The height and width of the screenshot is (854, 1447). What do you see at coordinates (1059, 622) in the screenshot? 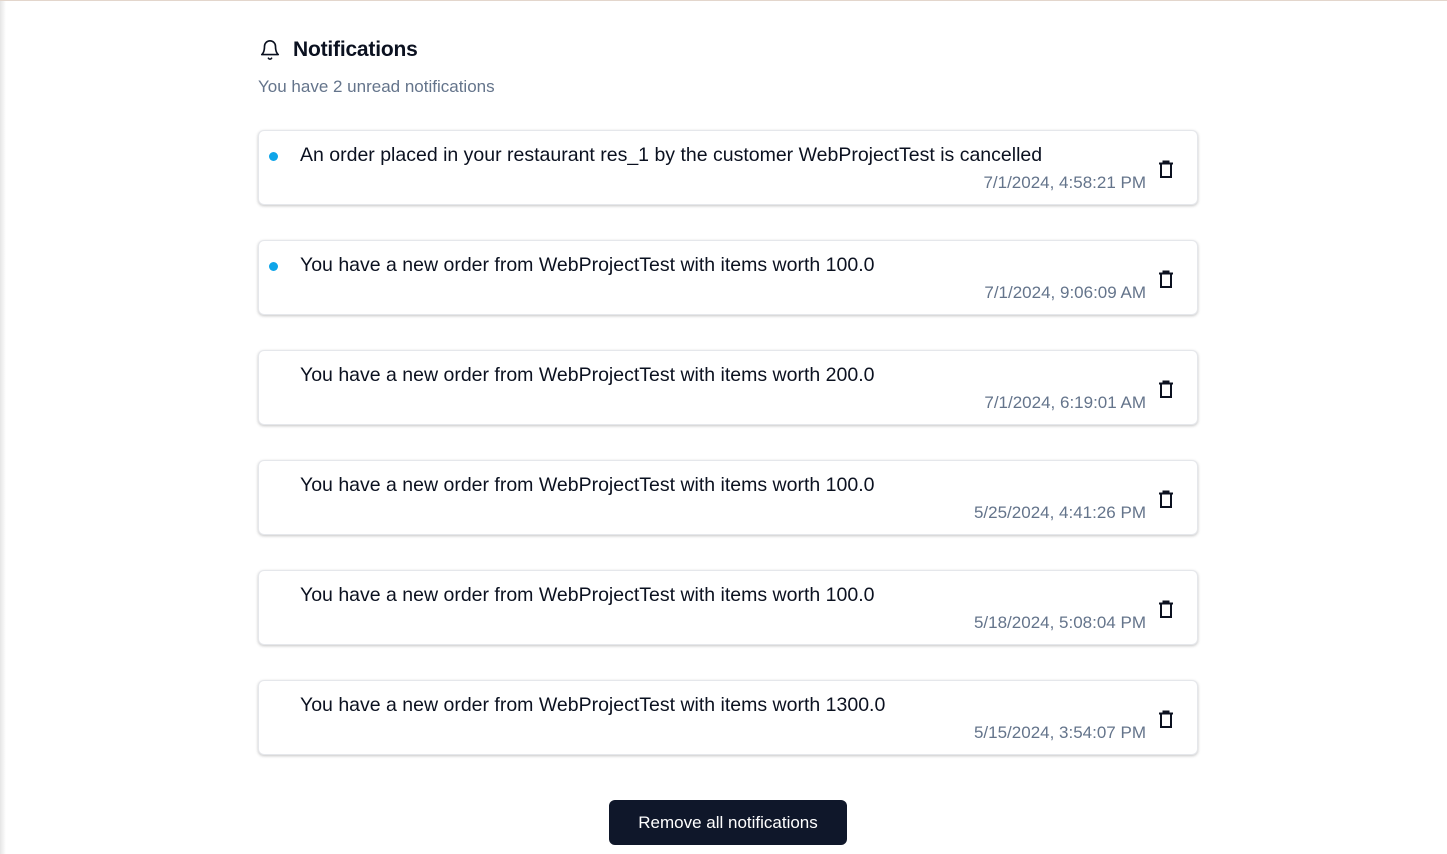
I see `notification-timestamp: 5/18/2024, 5:08:04 PM` at bounding box center [1059, 622].